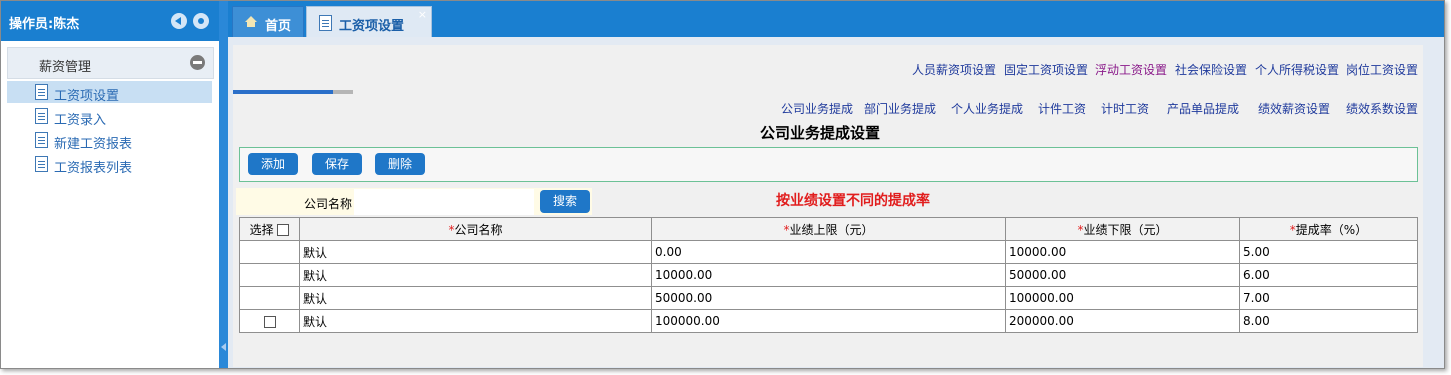 The height and width of the screenshot is (375, 1451). I want to click on close-icon: ×, so click(422, 14).